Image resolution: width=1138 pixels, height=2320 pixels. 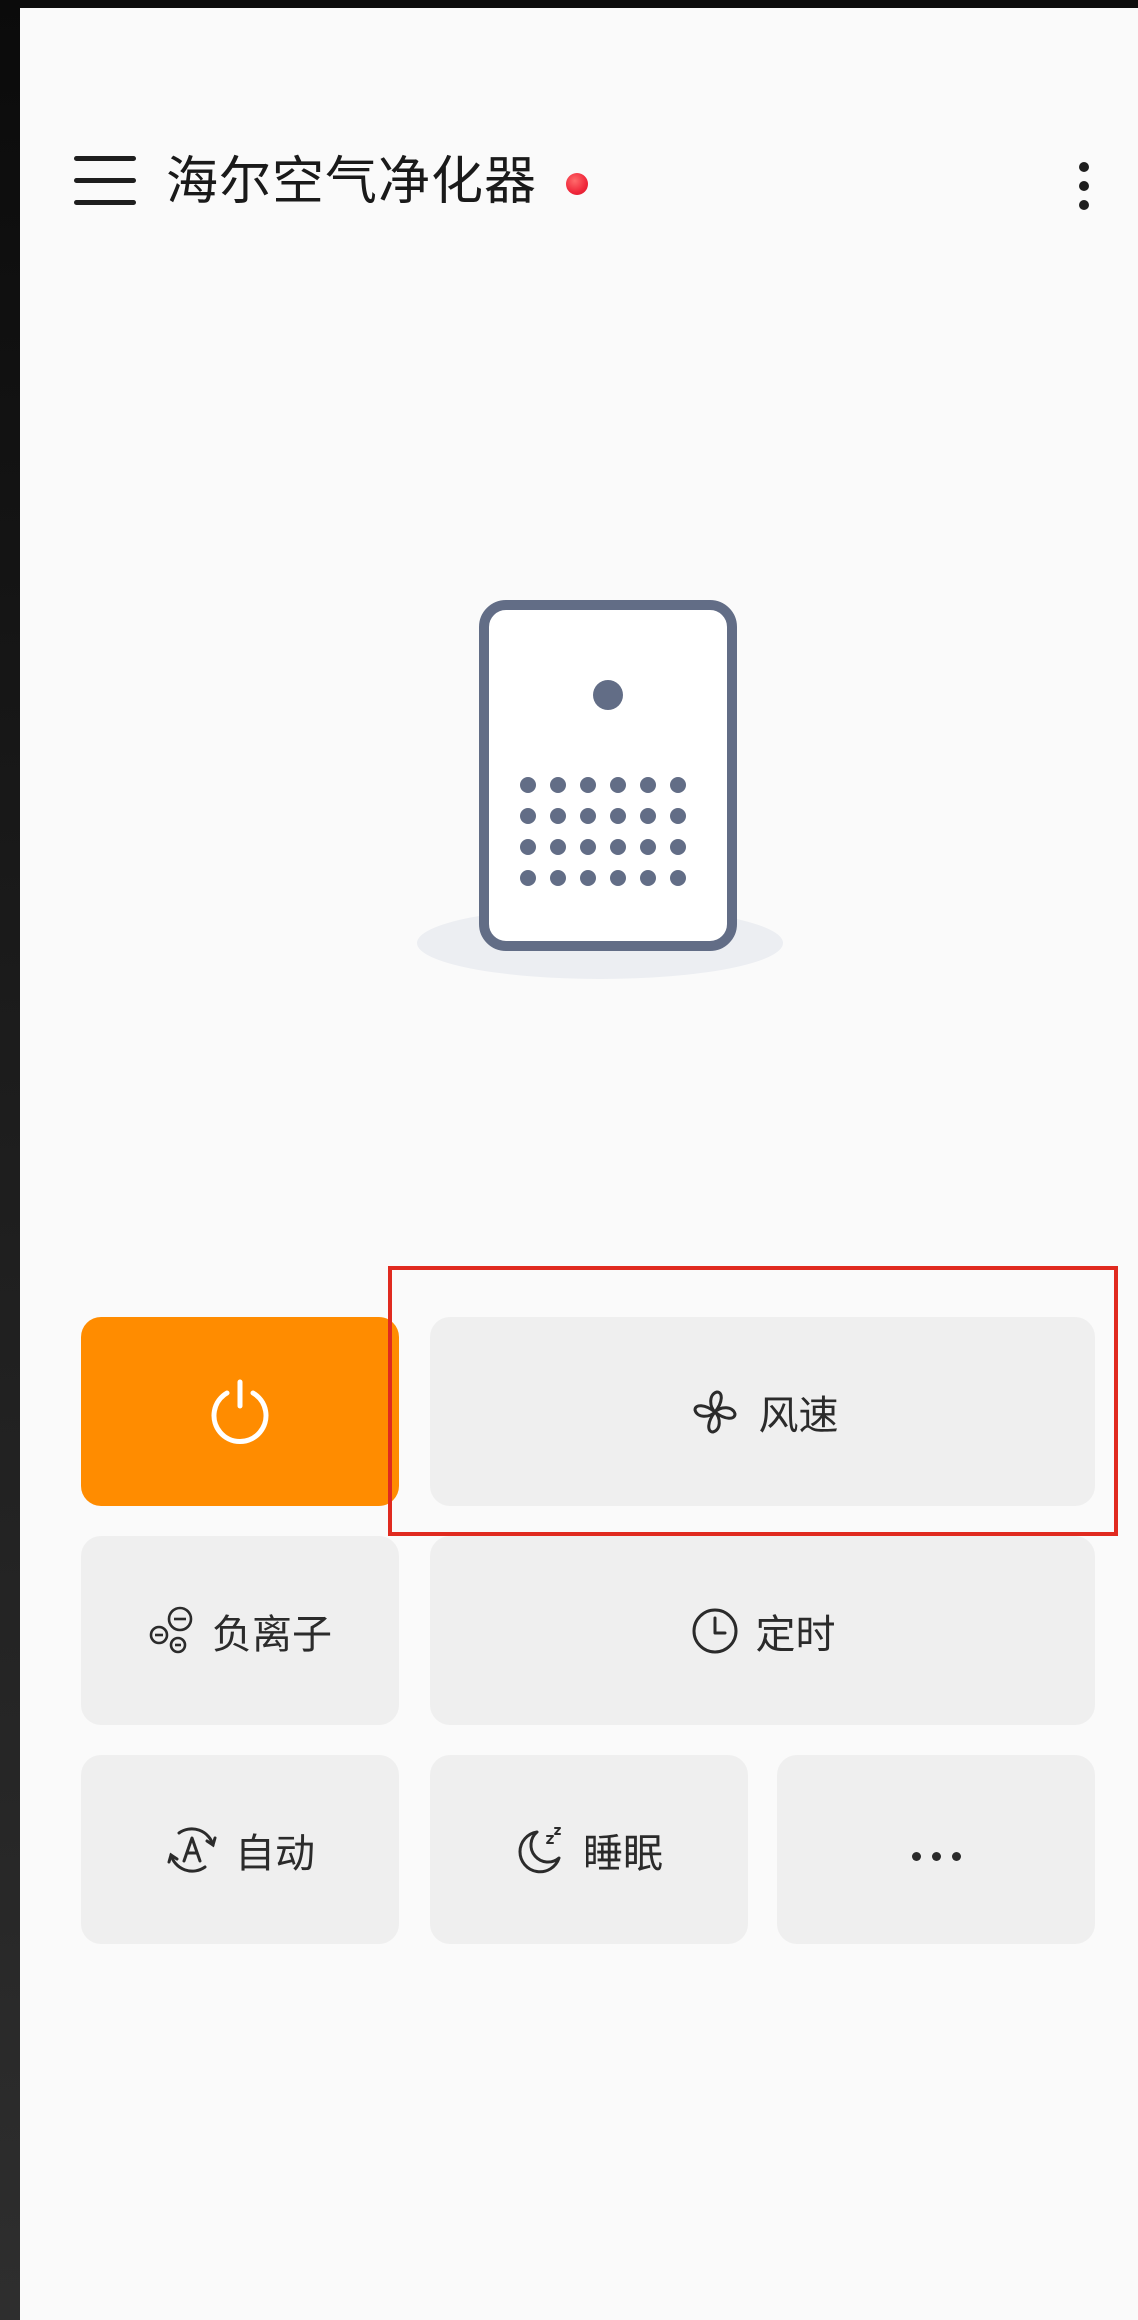 What do you see at coordinates (105, 181) in the screenshot?
I see `hamburger-menu-icon` at bounding box center [105, 181].